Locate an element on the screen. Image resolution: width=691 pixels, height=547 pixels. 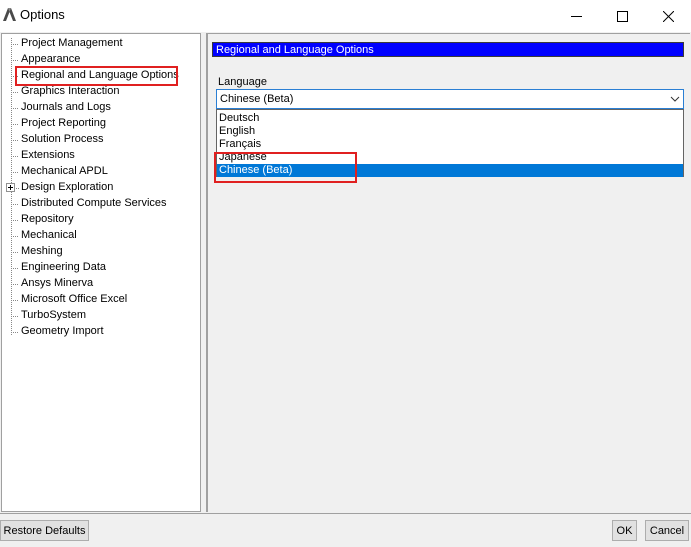
tree-item-label: Design Exploration is located at coordinates (67, 187).